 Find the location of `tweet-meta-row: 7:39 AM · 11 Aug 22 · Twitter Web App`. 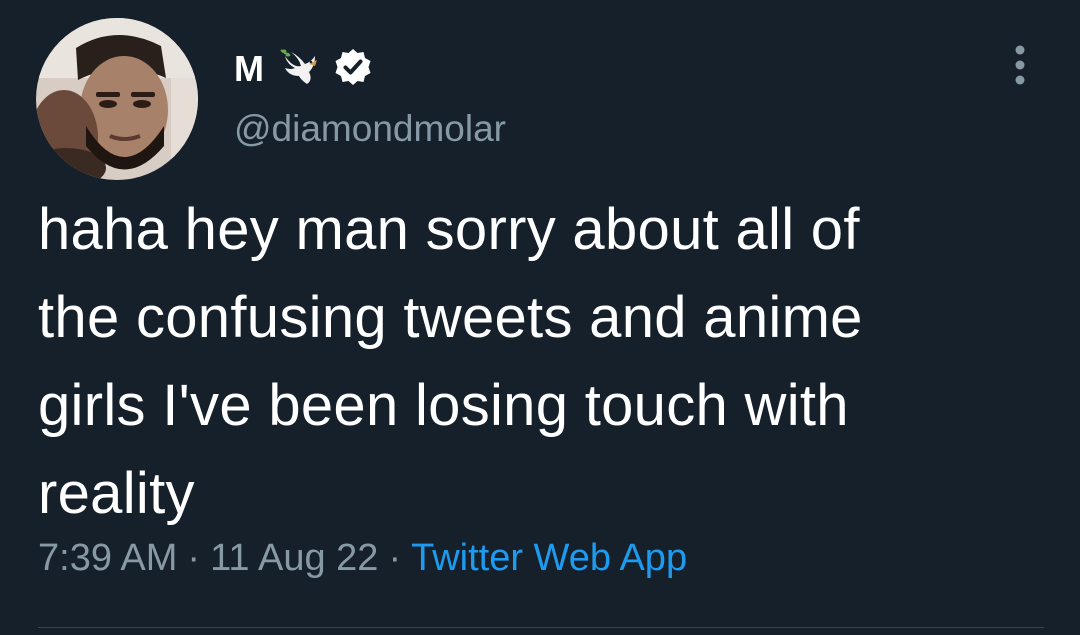

tweet-meta-row: 7:39 AM · 11 Aug 22 · Twitter Web App is located at coordinates (362, 558).